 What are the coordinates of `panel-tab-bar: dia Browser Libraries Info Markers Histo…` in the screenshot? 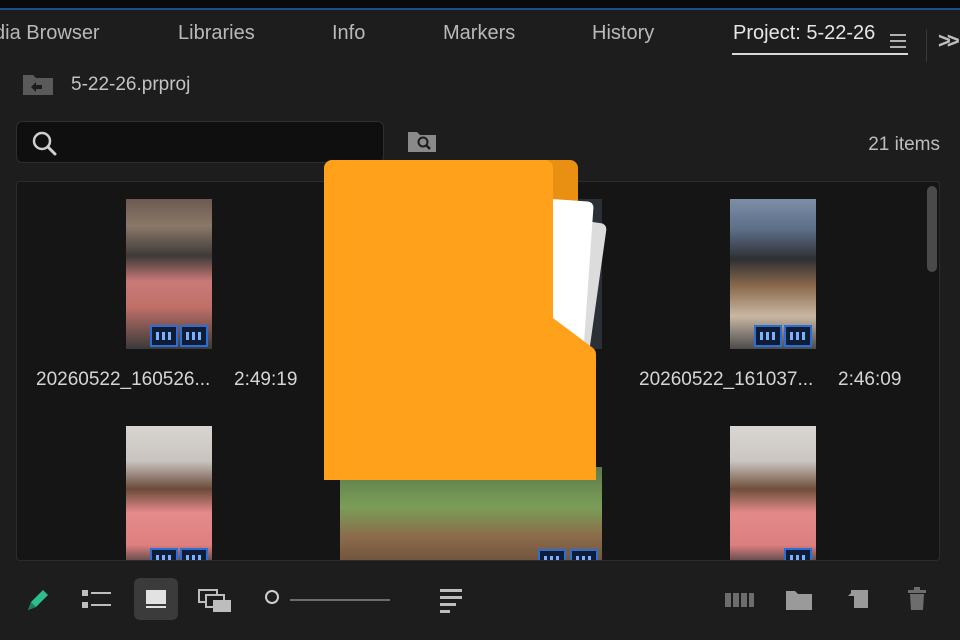 It's located at (480, 36).